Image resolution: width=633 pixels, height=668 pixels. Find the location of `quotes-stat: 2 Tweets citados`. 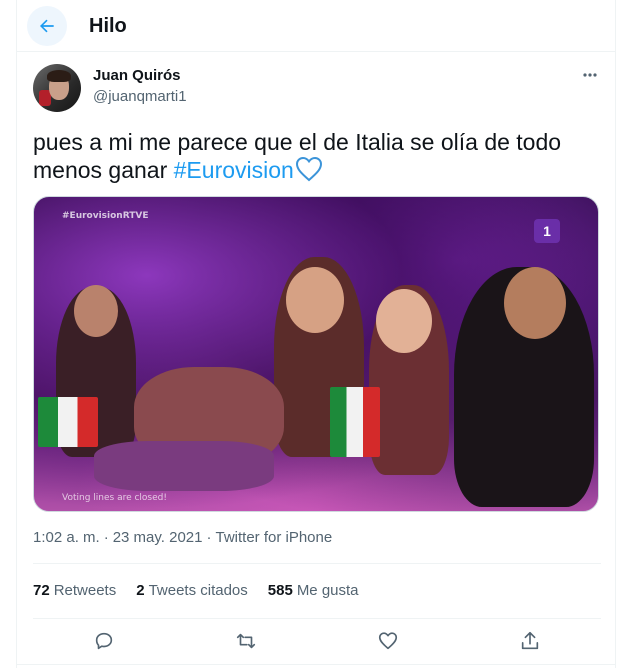

quotes-stat: 2 Tweets citados is located at coordinates (192, 591).